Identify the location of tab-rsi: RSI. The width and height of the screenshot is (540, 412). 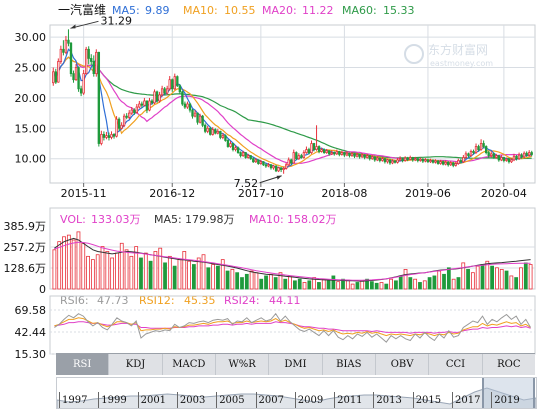
(83, 364).